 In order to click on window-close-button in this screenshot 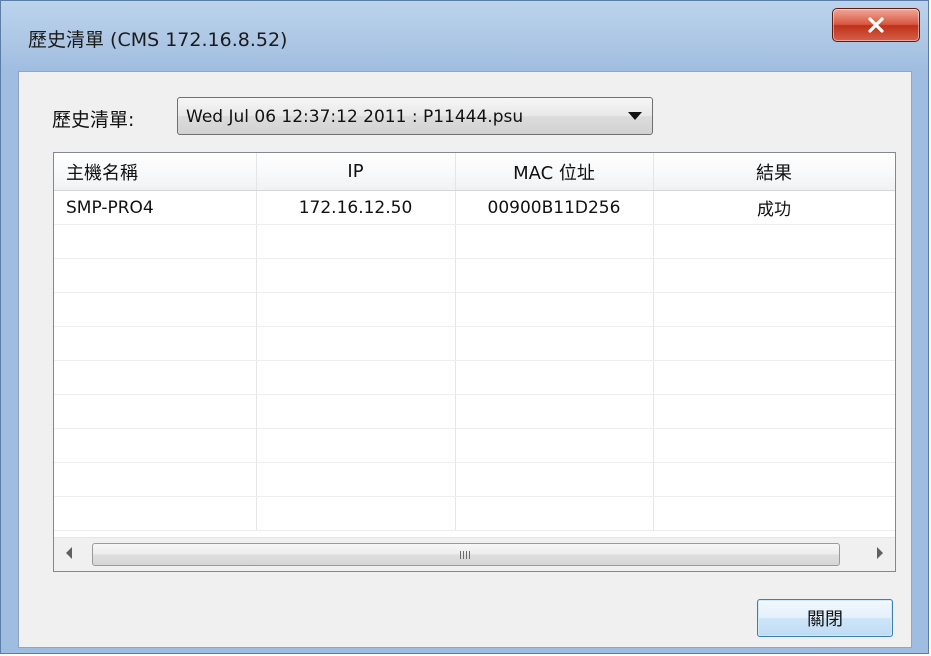, I will do `click(876, 25)`.